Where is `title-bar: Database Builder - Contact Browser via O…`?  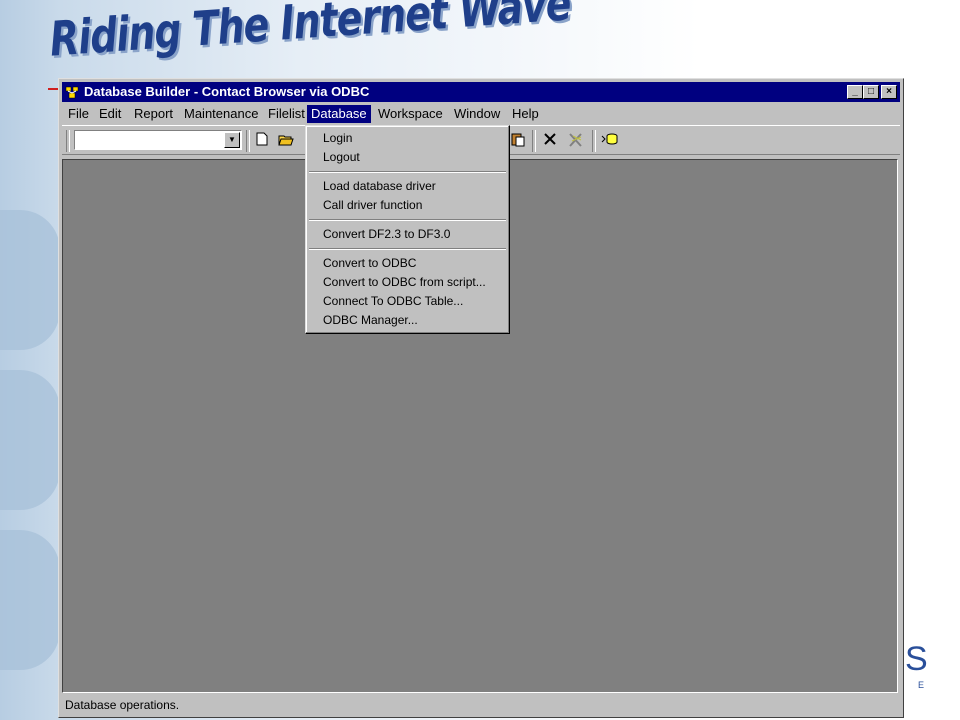
title-bar: Database Builder - Contact Browser via O… is located at coordinates (481, 92).